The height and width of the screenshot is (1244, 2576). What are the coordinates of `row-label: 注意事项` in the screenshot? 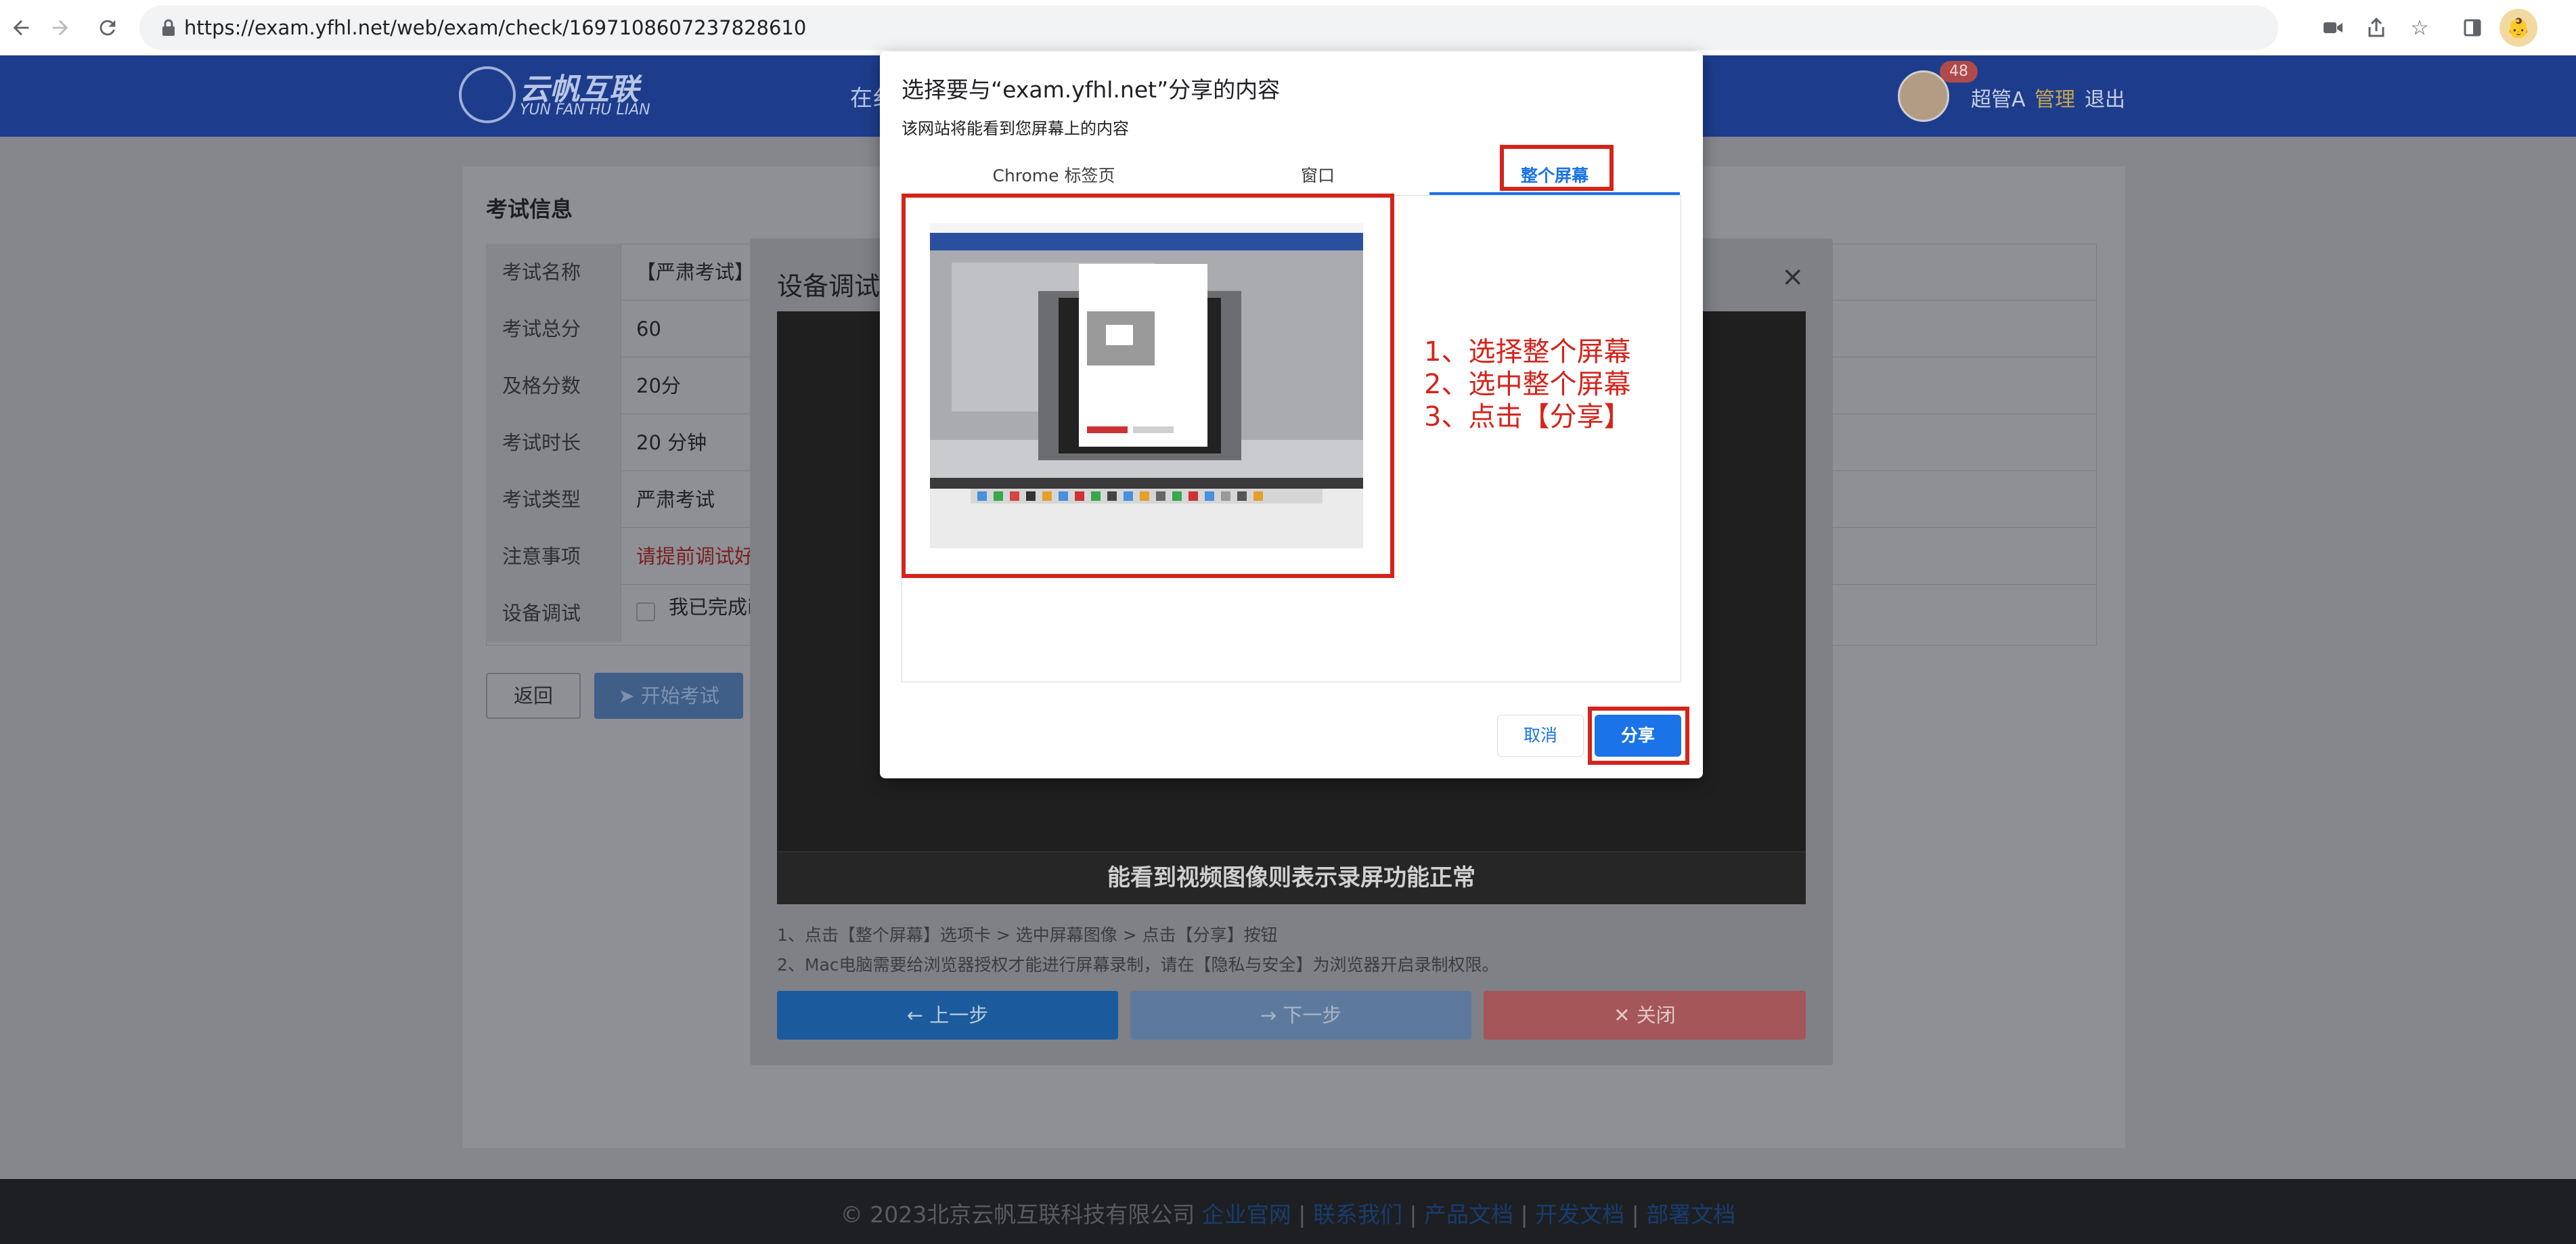 It's located at (553, 556).